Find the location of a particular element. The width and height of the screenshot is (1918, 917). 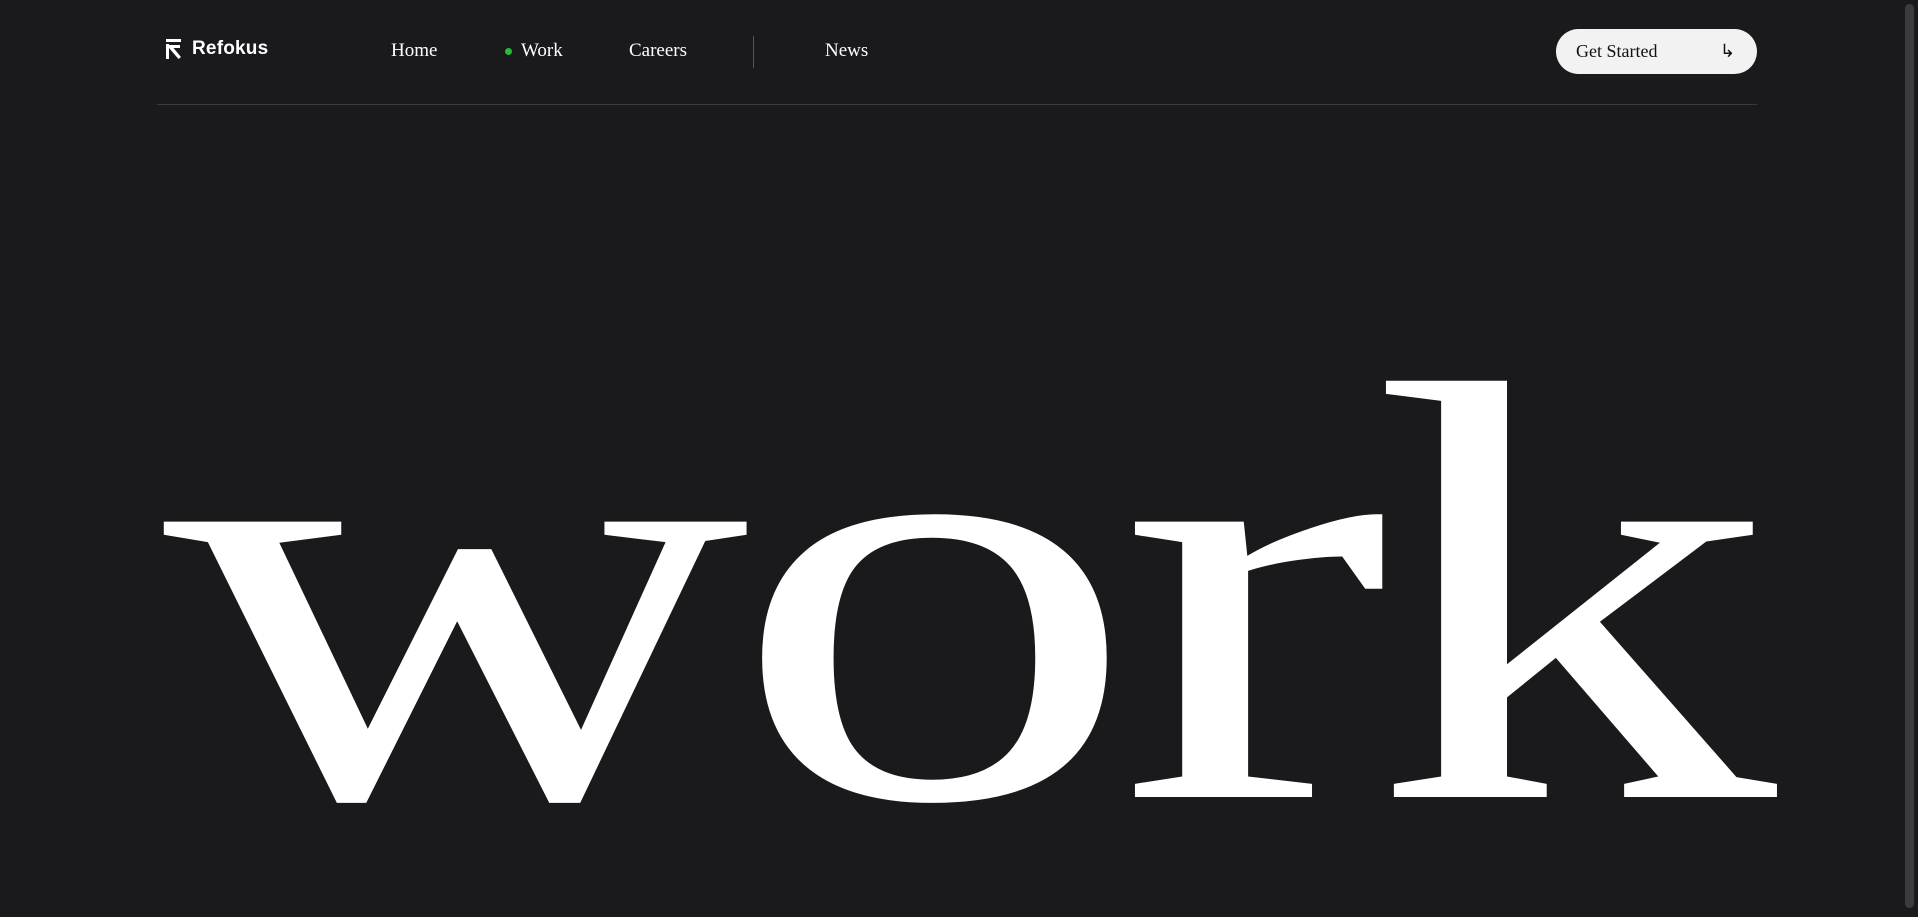

scrollbar-thumb is located at coordinates (1909, 456).